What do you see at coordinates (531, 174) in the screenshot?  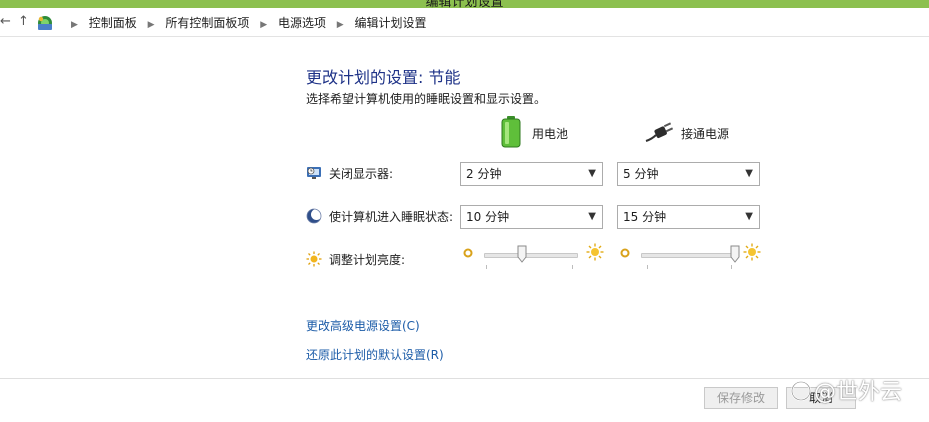 I see `display-off-battery-select: 2 分钟 ▼` at bounding box center [531, 174].